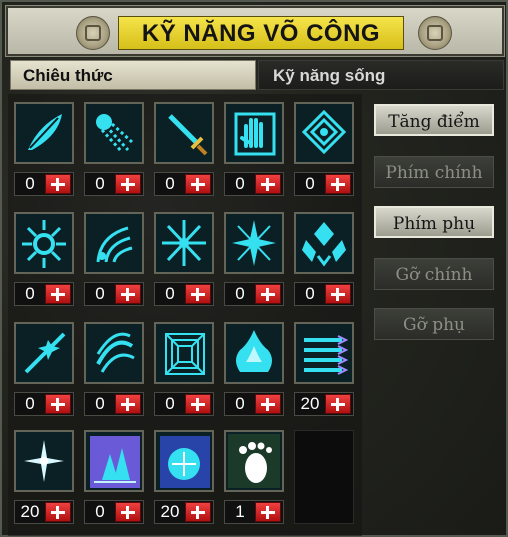 This screenshot has height=537, width=508. I want to click on wave-arc-skill-icon, so click(114, 243).